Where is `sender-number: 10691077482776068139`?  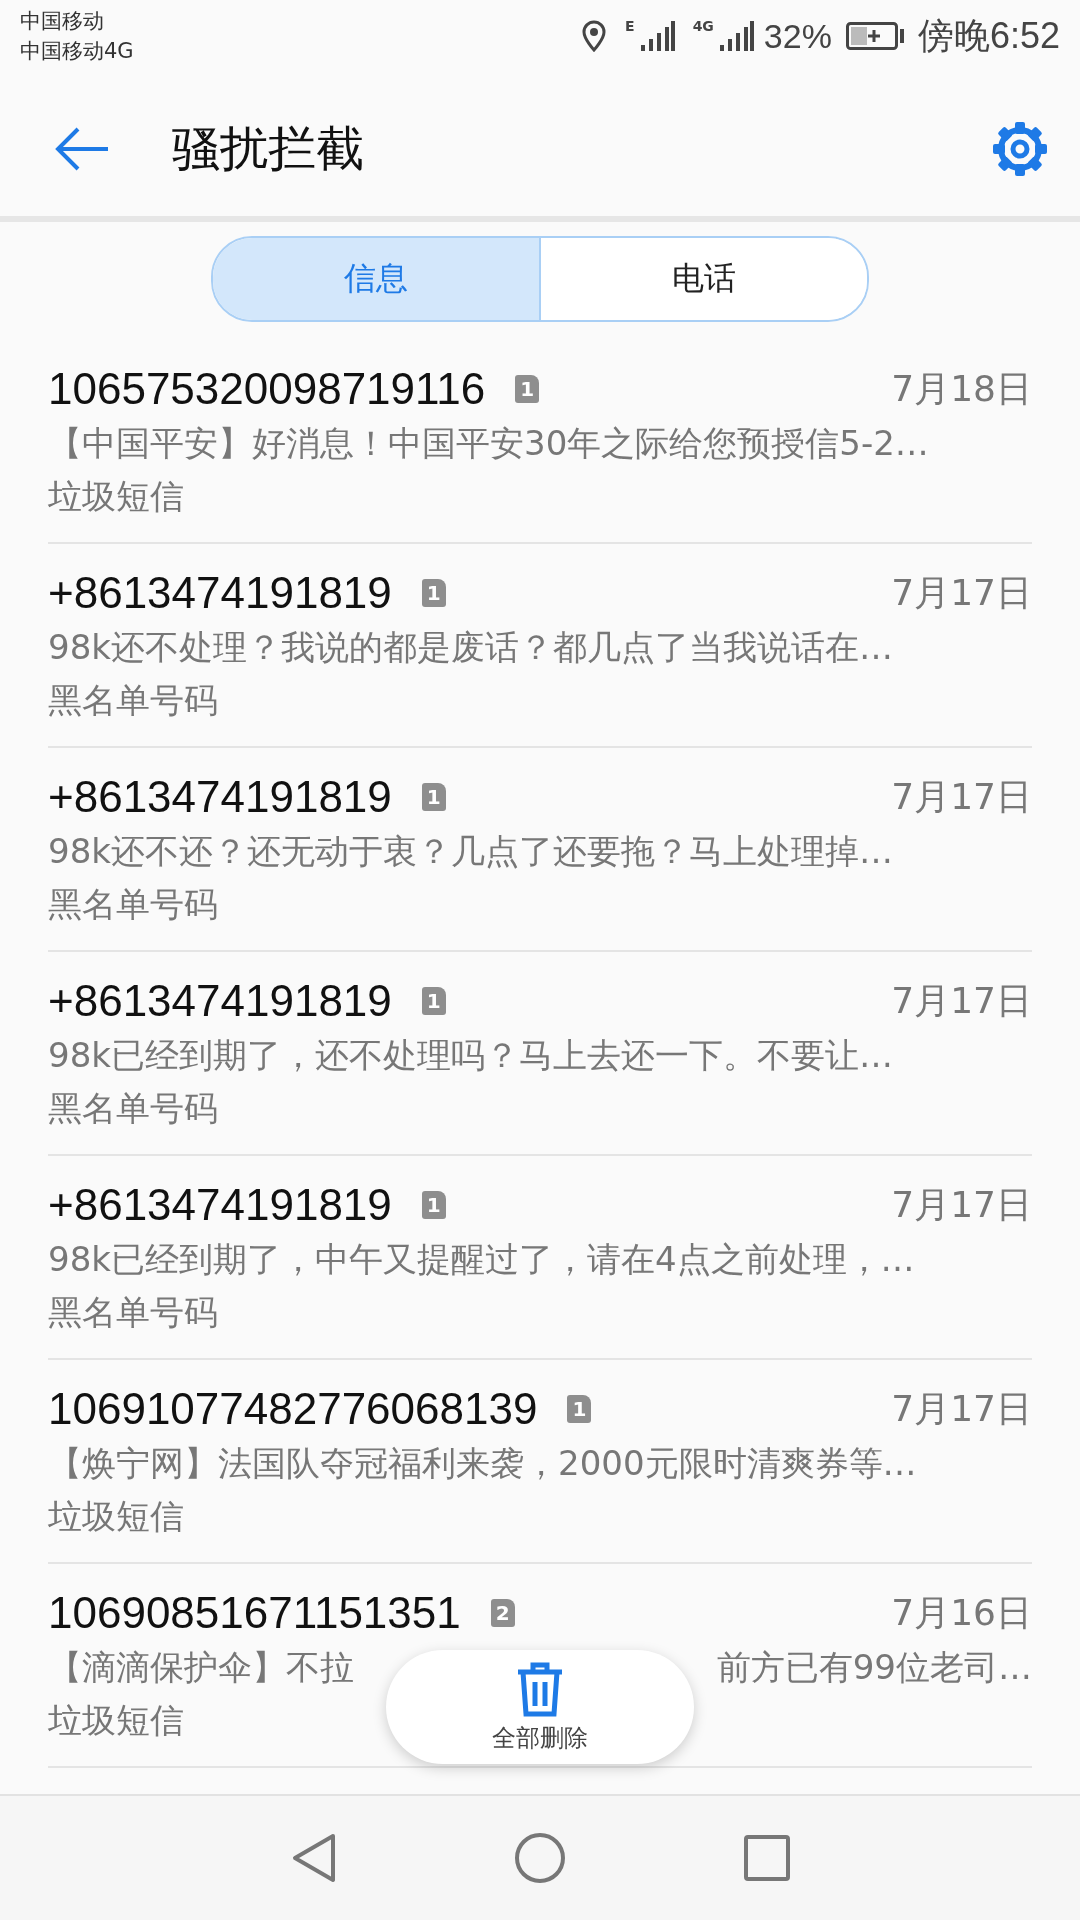
sender-number: 10691077482776068139 is located at coordinates (293, 1409).